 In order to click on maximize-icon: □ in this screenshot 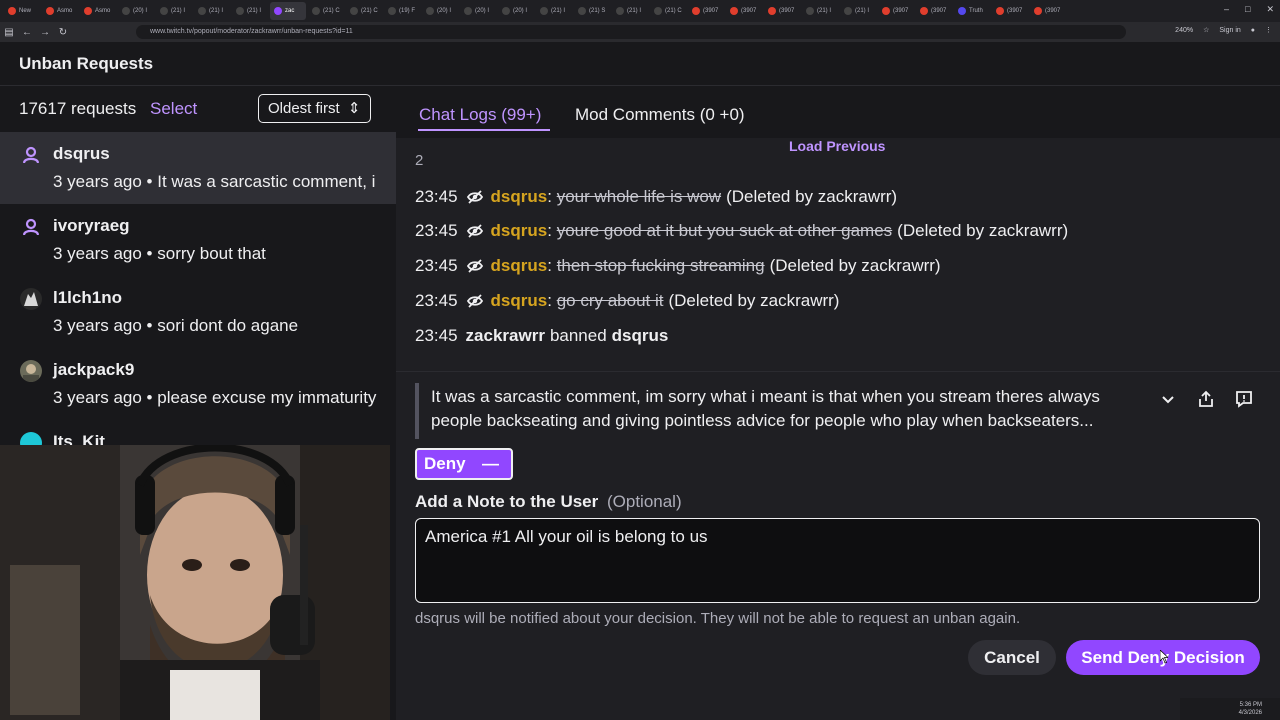, I will do `click(1247, 9)`.